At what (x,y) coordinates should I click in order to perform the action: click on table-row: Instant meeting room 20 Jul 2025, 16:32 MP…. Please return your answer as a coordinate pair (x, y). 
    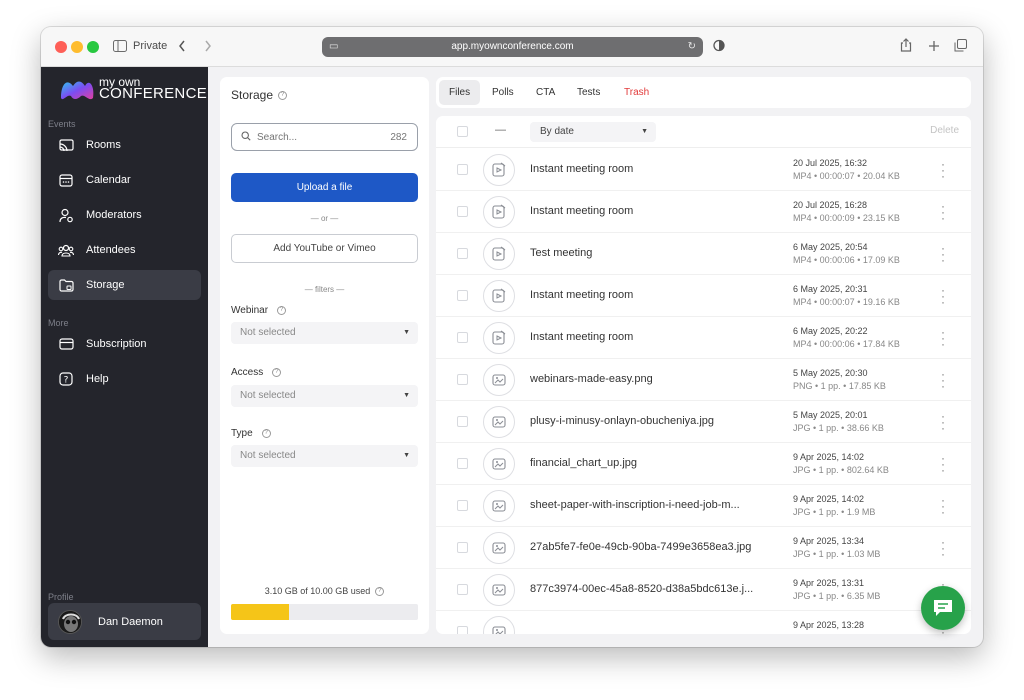
    Looking at the image, I should click on (703, 170).